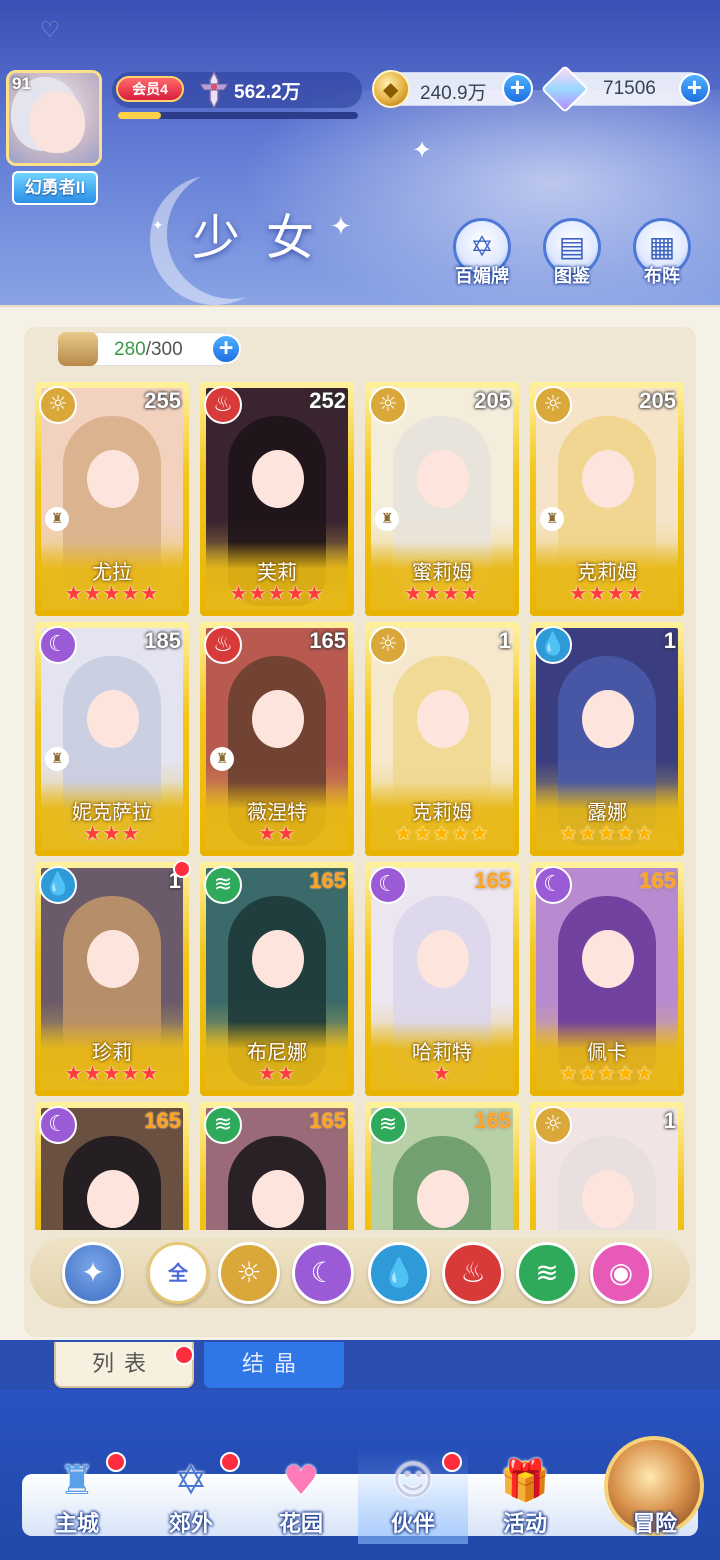 The height and width of the screenshot is (1560, 720). I want to click on page-title: 少女, so click(266, 238).